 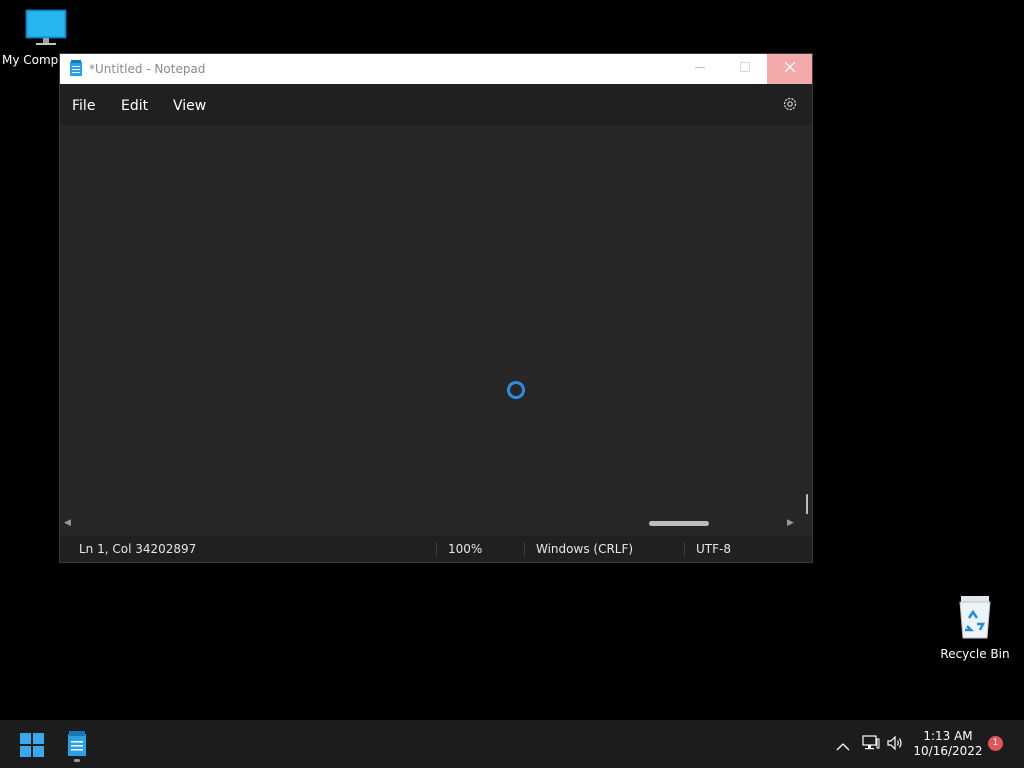 What do you see at coordinates (465, 549) in the screenshot?
I see `zoom-level: 100%` at bounding box center [465, 549].